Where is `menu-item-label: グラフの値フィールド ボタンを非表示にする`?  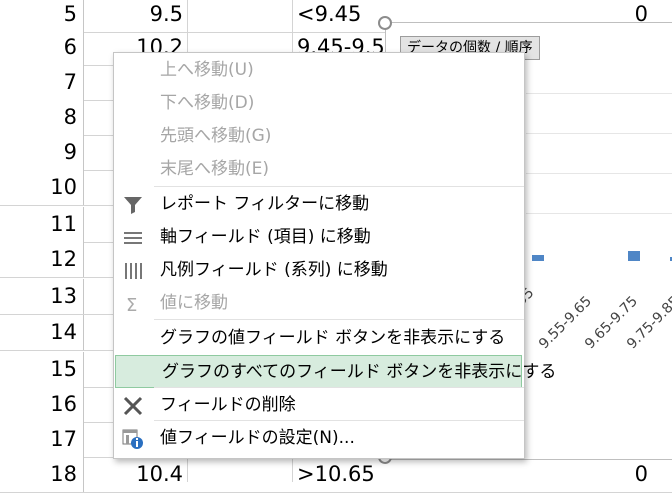 menu-item-label: グラフの値フィールド ボタンを非表示にする is located at coordinates (333, 338).